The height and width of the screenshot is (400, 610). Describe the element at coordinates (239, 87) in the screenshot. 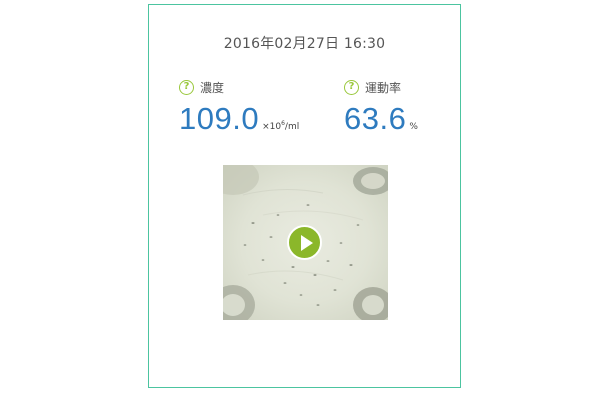

I see `concentration-header: ? 濃度` at that location.